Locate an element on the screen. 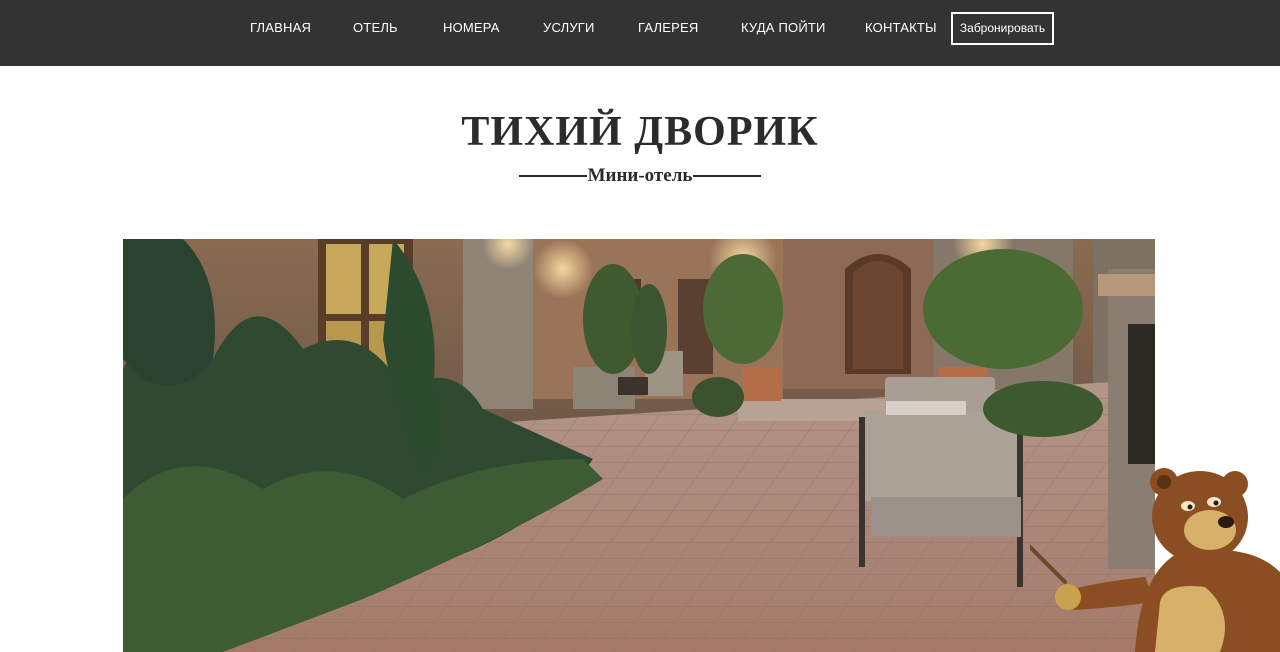  page-subtitle: Мини-отель is located at coordinates (640, 175).